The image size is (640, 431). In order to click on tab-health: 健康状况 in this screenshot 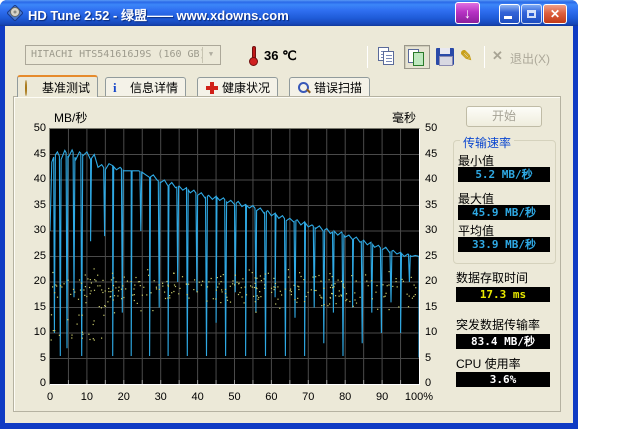, I will do `click(238, 87)`.